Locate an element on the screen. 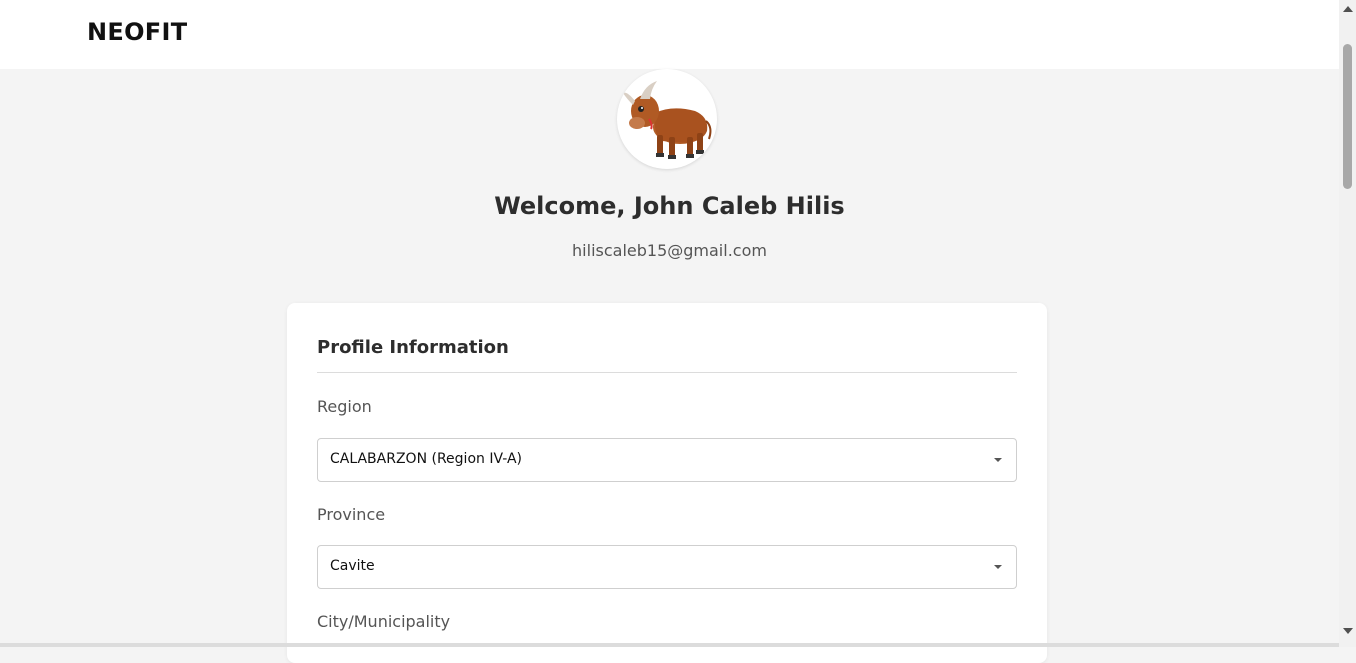 This screenshot has width=1356, height=663. card-title: Profile Information is located at coordinates (413, 347).